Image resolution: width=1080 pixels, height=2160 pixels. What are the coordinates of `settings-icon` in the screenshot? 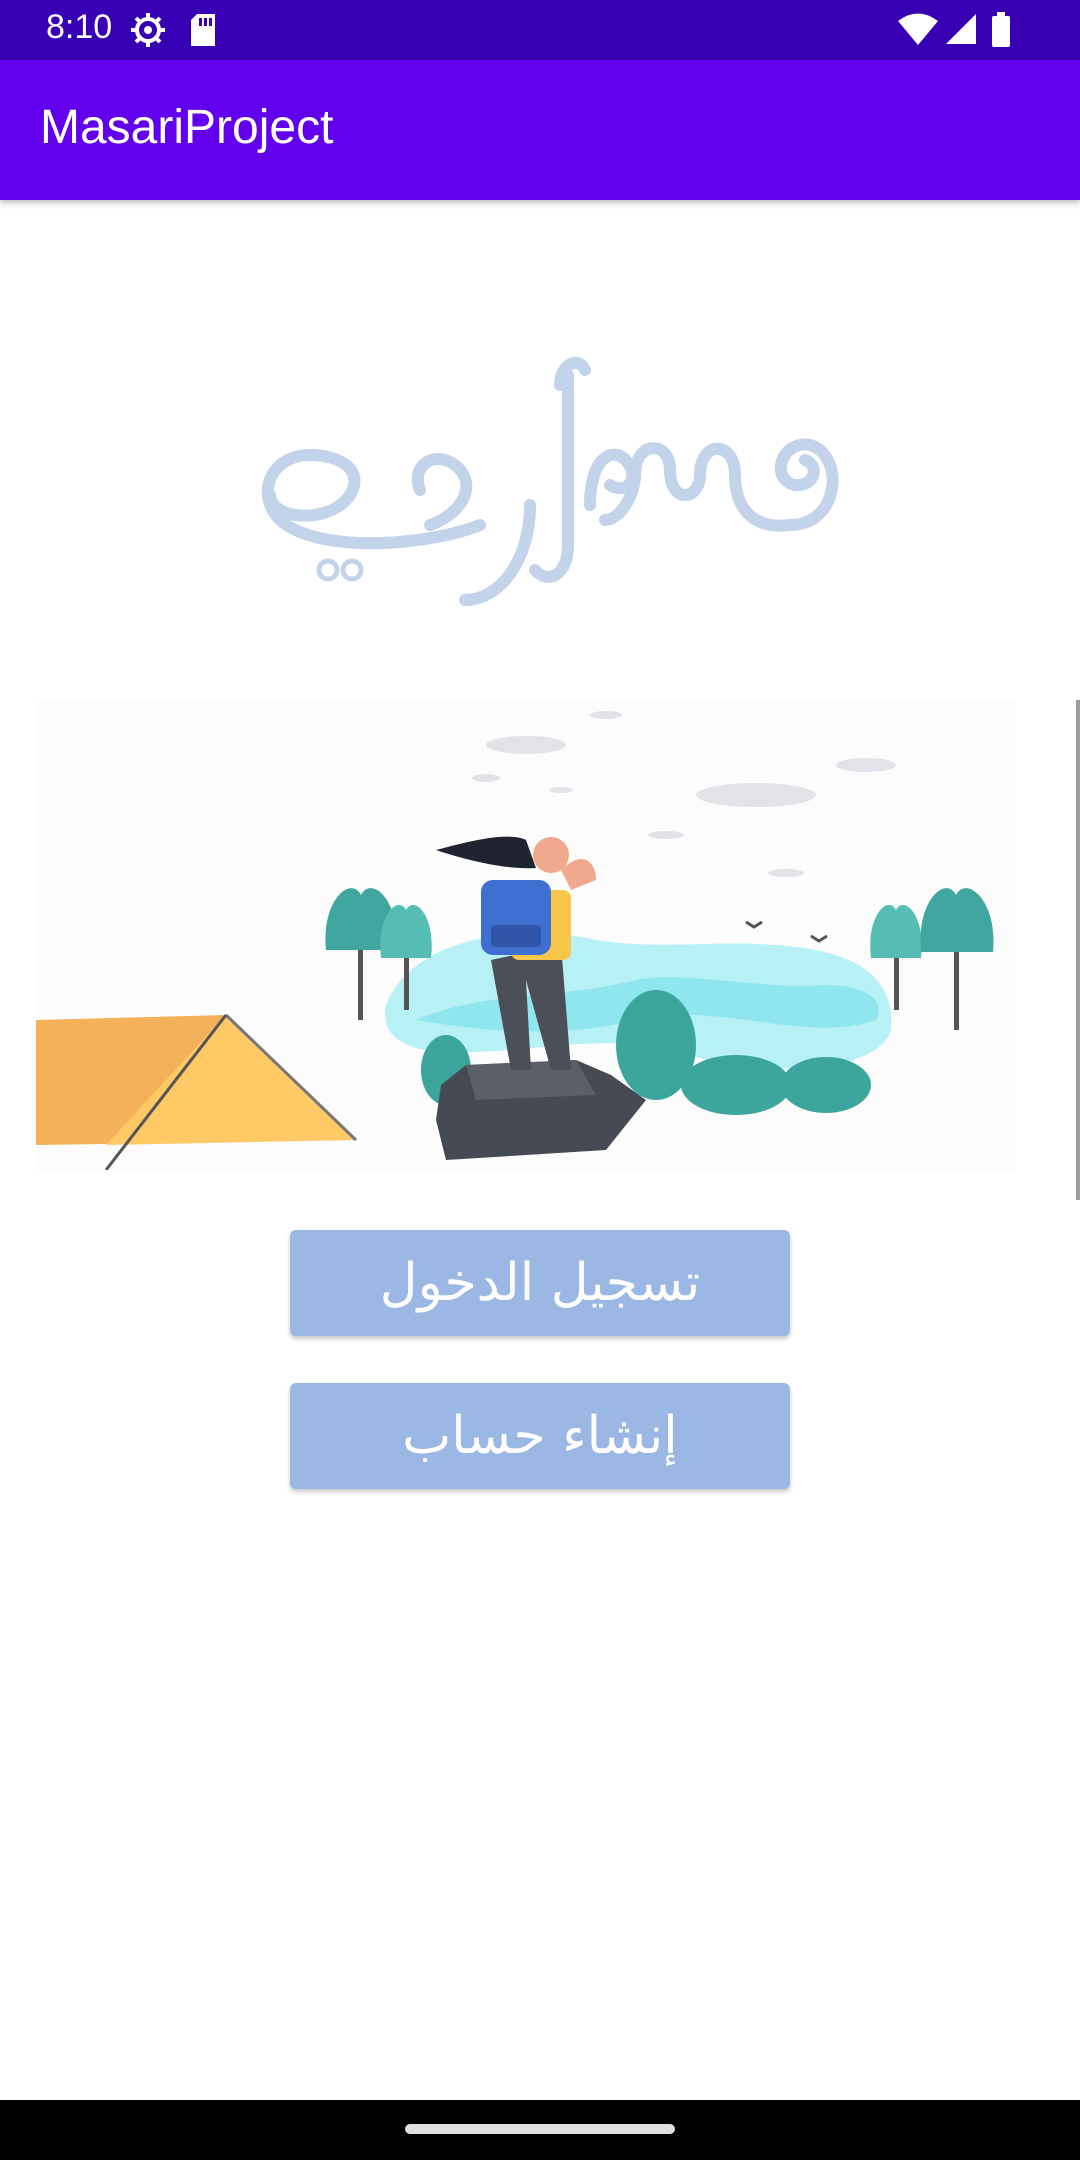 It's located at (148, 30).